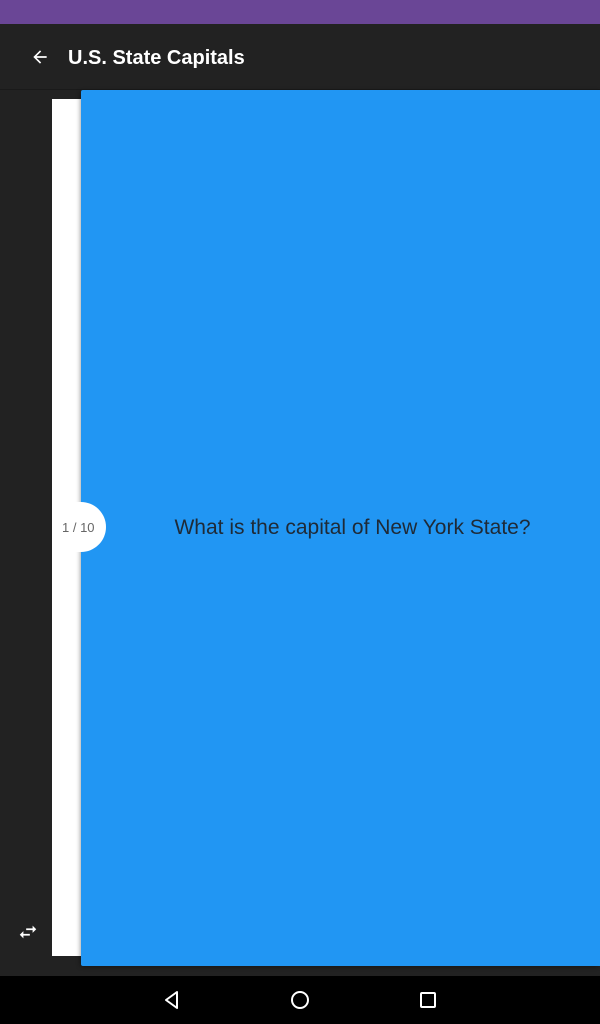 The width and height of the screenshot is (600, 1024). I want to click on nav-home-button, so click(300, 1000).